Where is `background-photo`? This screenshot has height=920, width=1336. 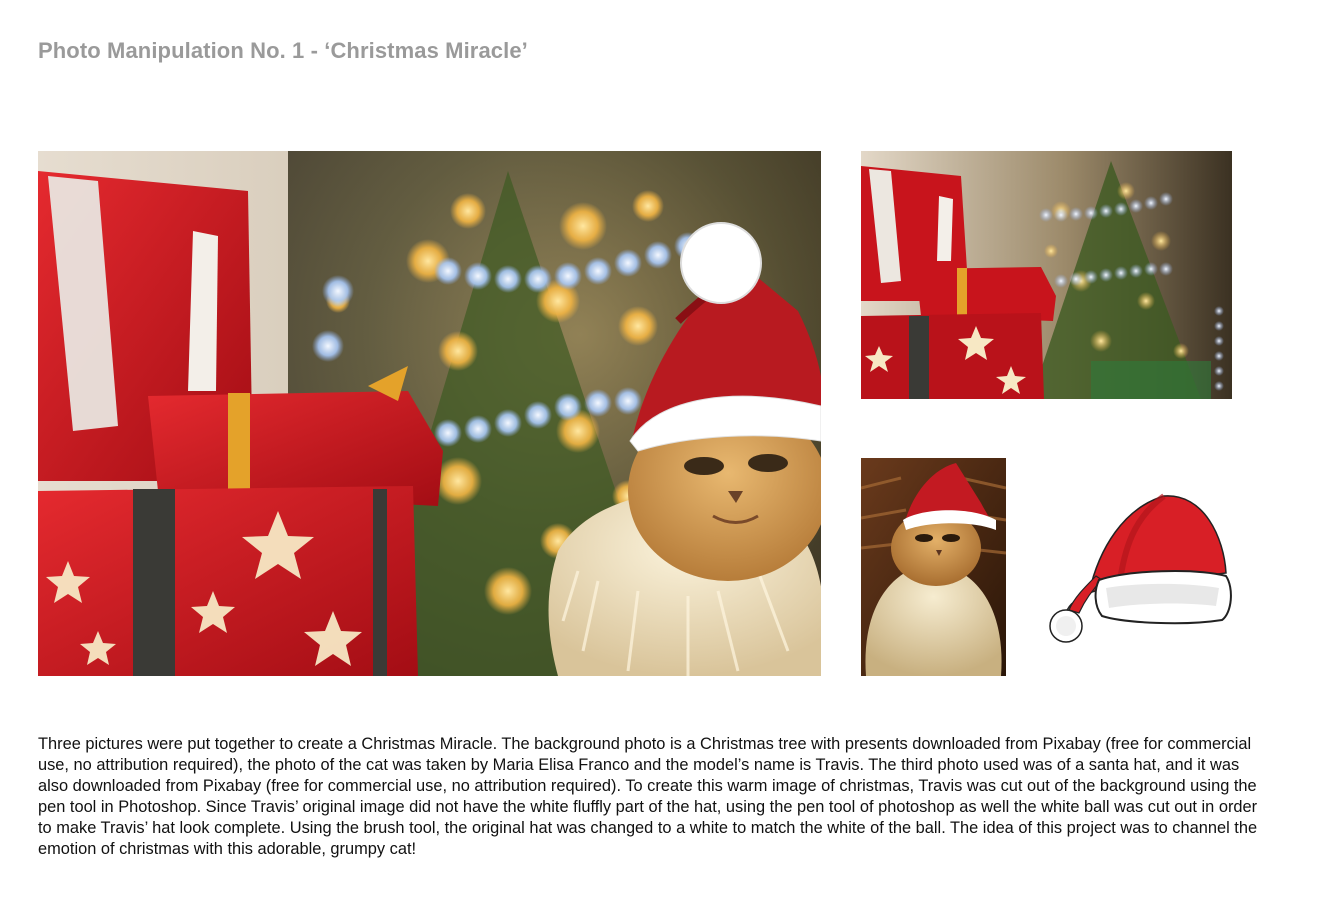
background-photo is located at coordinates (1046, 275).